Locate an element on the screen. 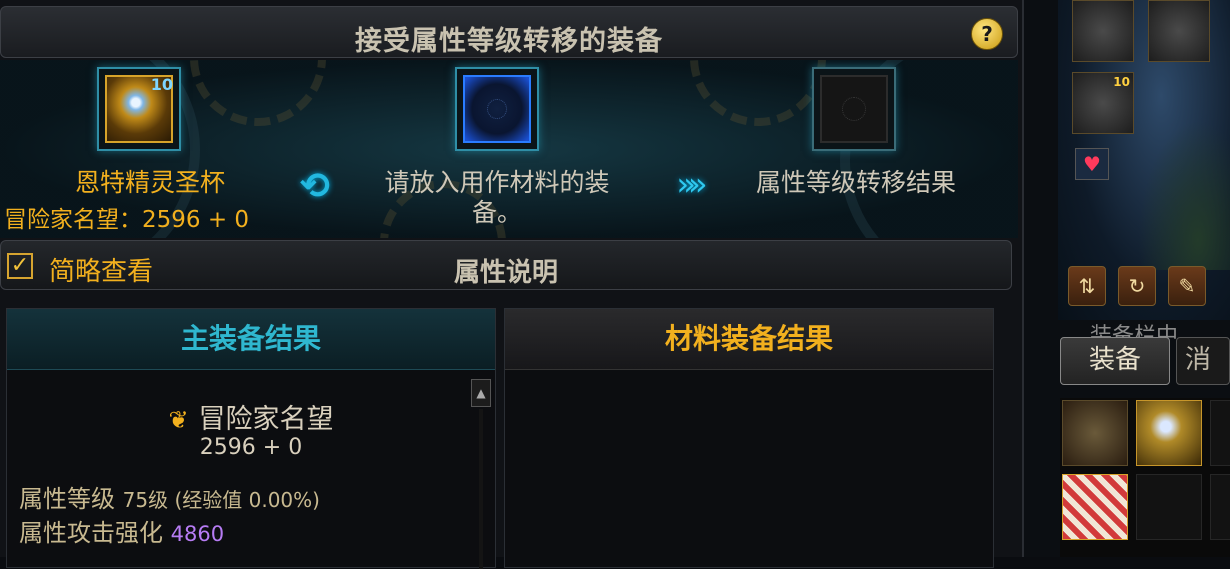 This screenshot has height=569, width=1230. tab-equipment: 装备 is located at coordinates (1115, 361).